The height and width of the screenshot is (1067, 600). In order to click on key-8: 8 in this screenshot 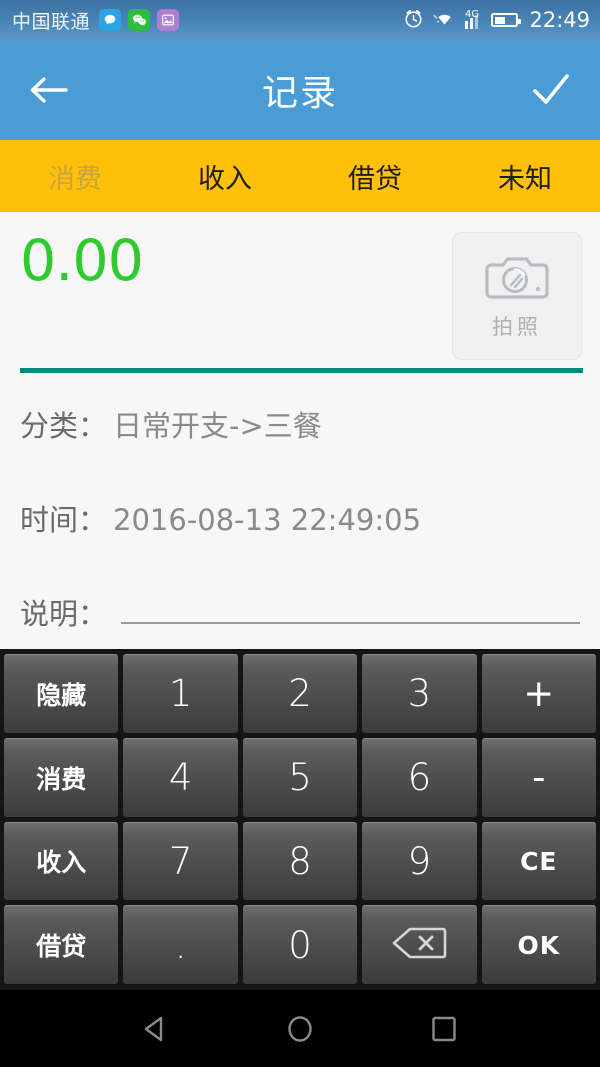, I will do `click(300, 861)`.